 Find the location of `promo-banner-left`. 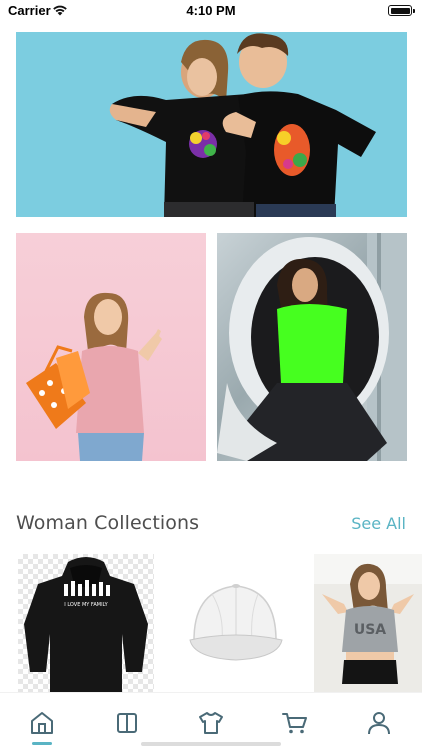

promo-banner-left is located at coordinates (111, 347).